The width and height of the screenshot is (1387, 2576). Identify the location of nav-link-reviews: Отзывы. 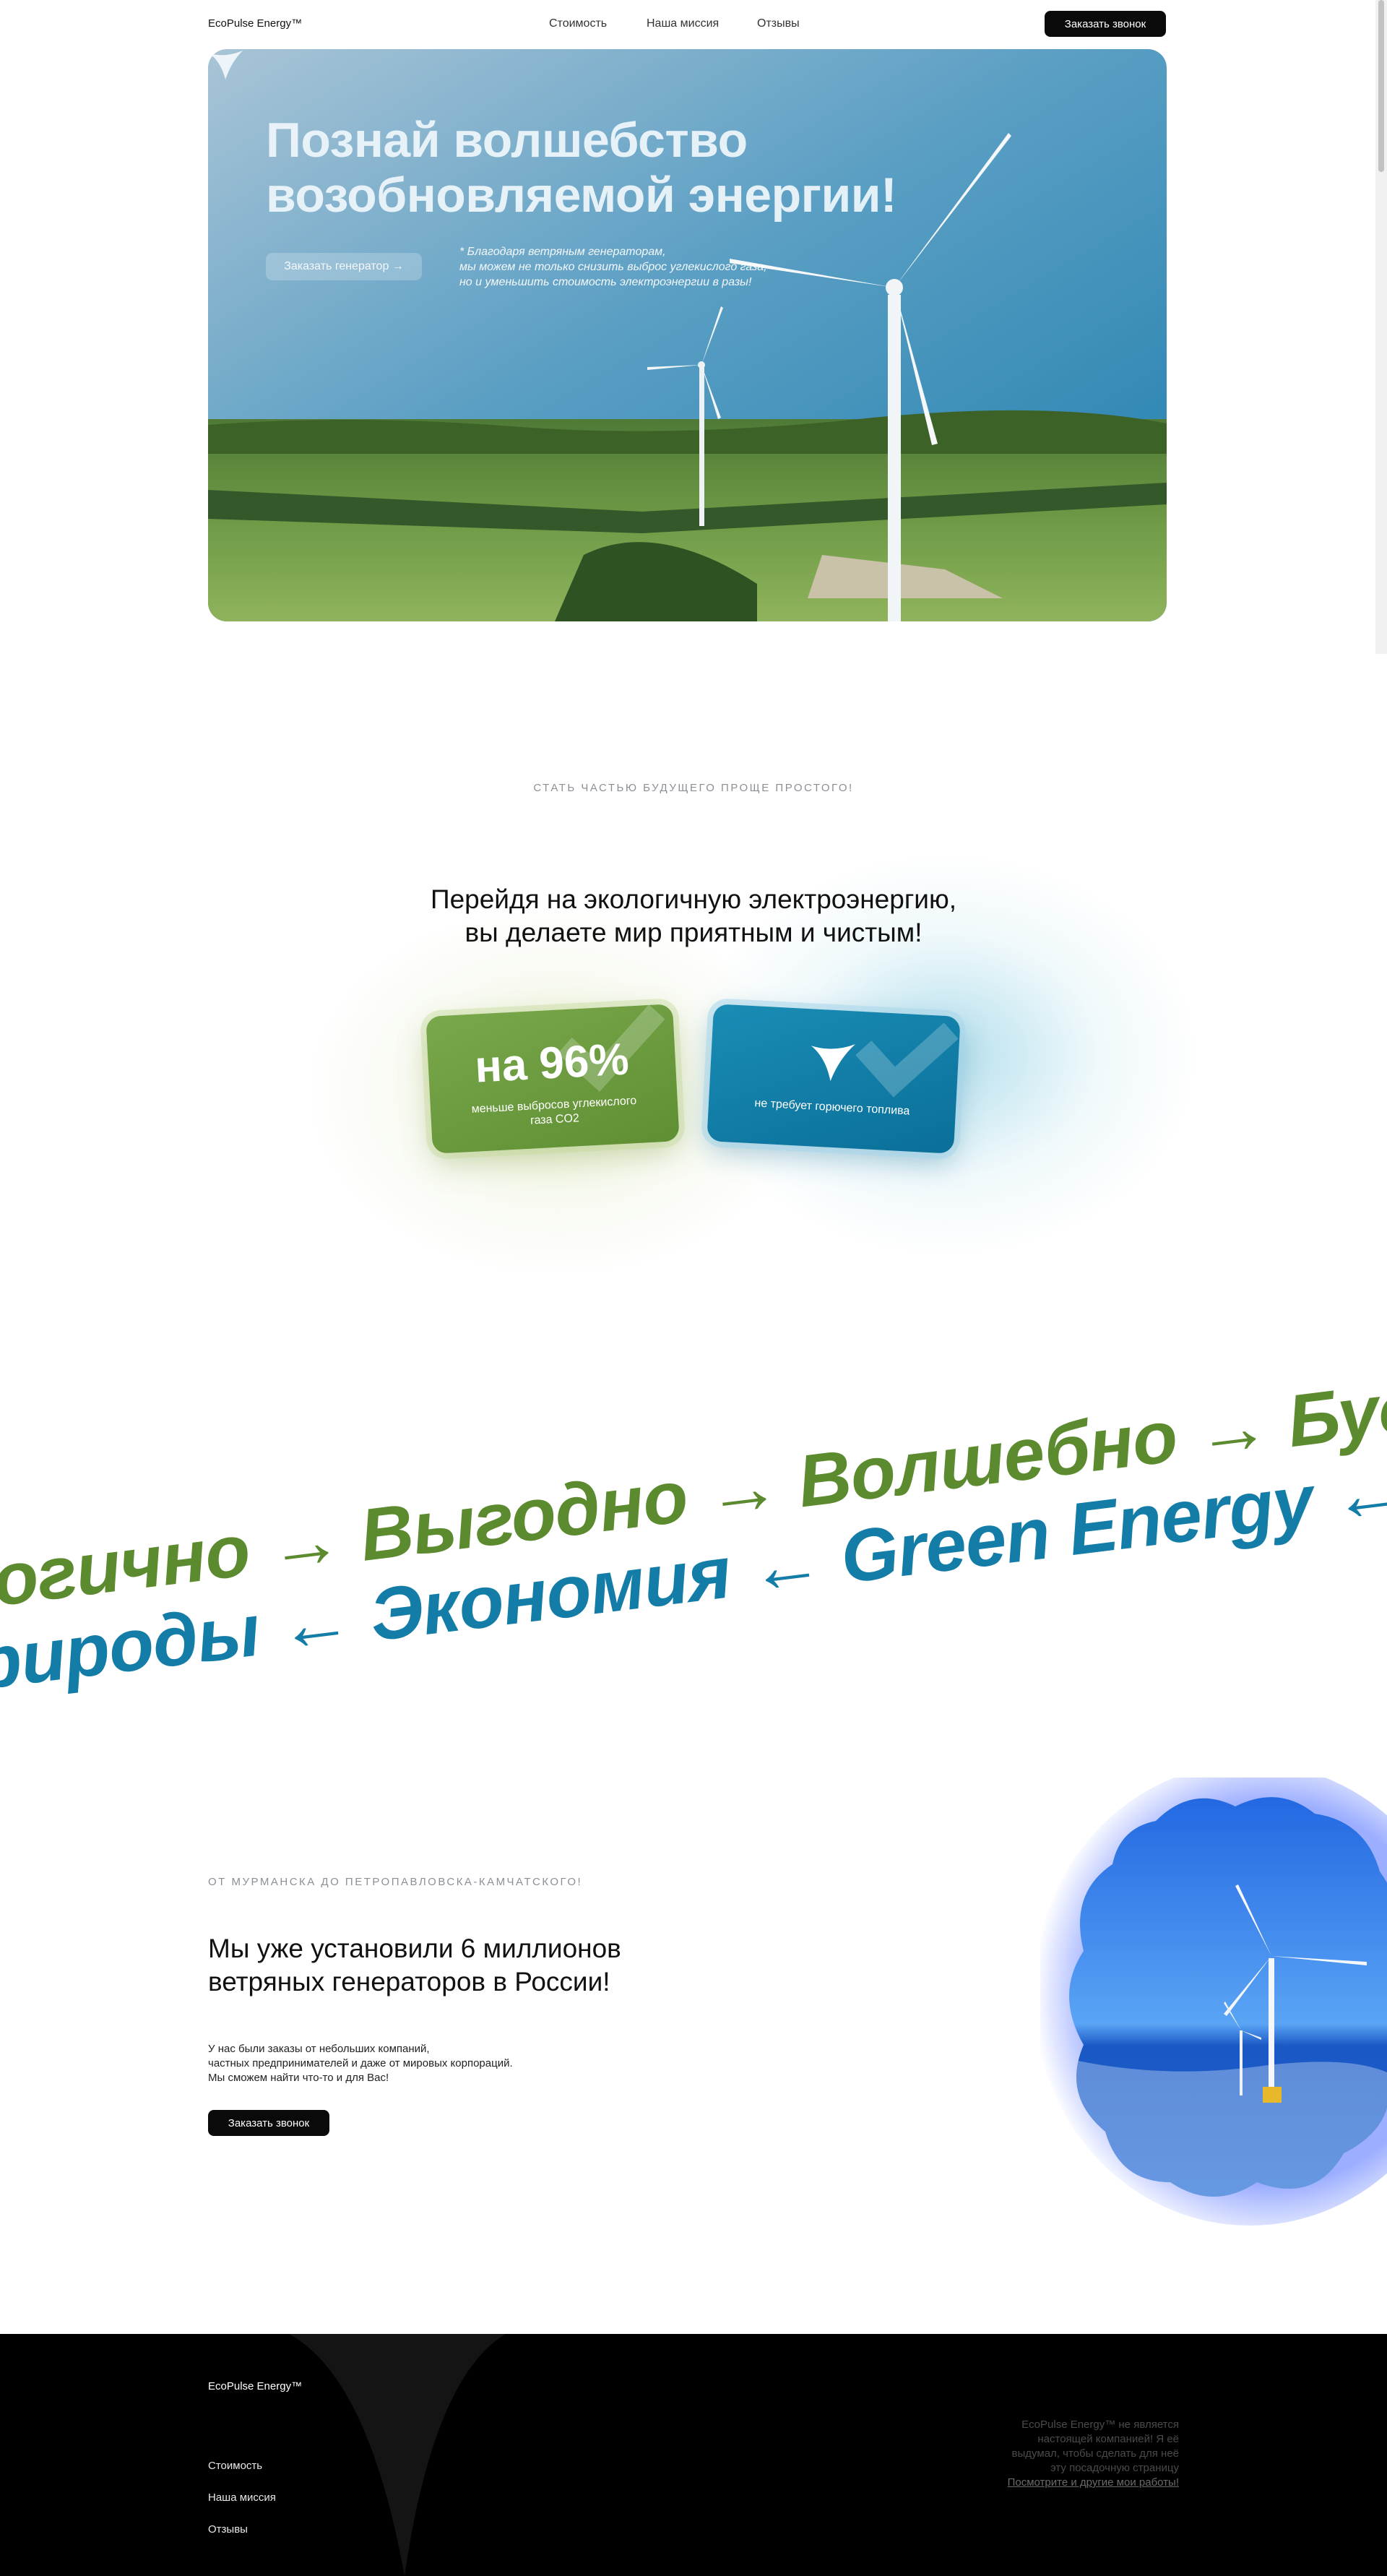
(778, 23).